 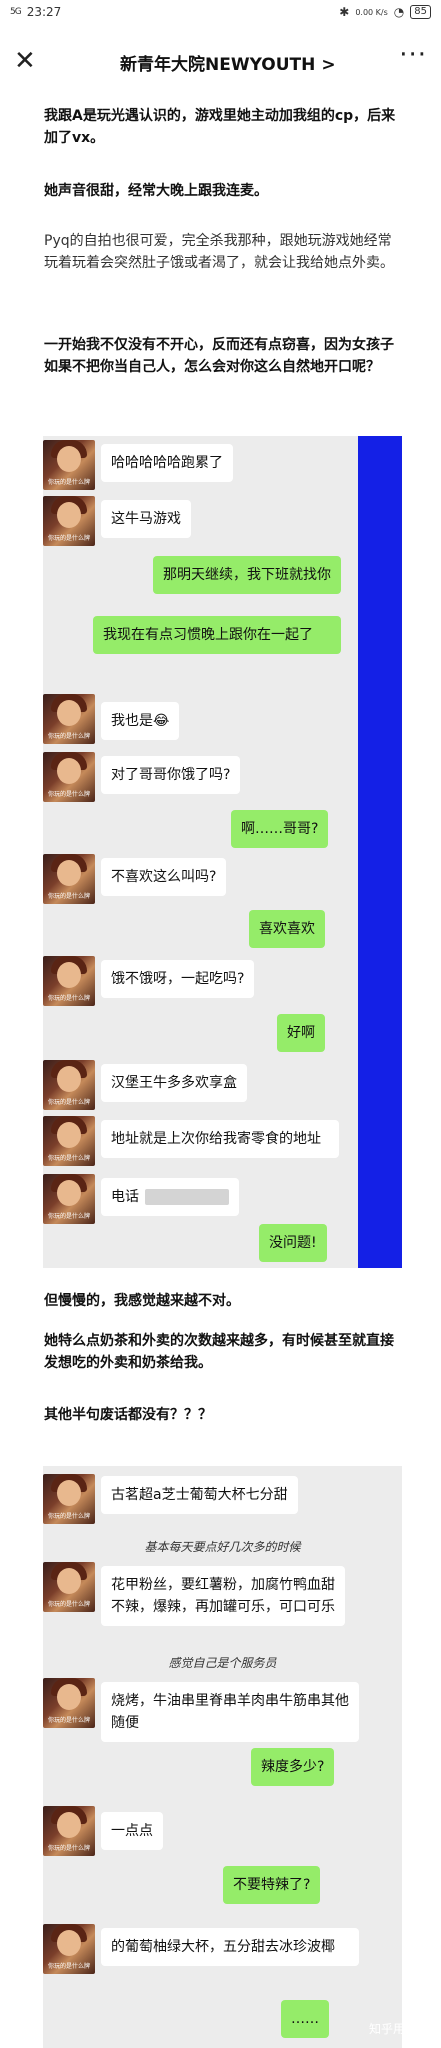 I want to click on chat-bubble-outgoing: 不要特辣了?, so click(x=272, y=1885).